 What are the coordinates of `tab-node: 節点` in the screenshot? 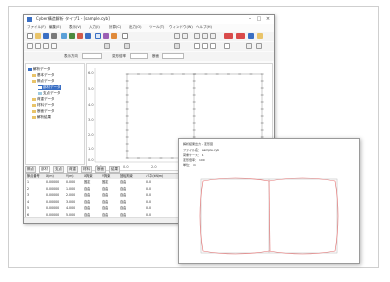 It's located at (30, 169).